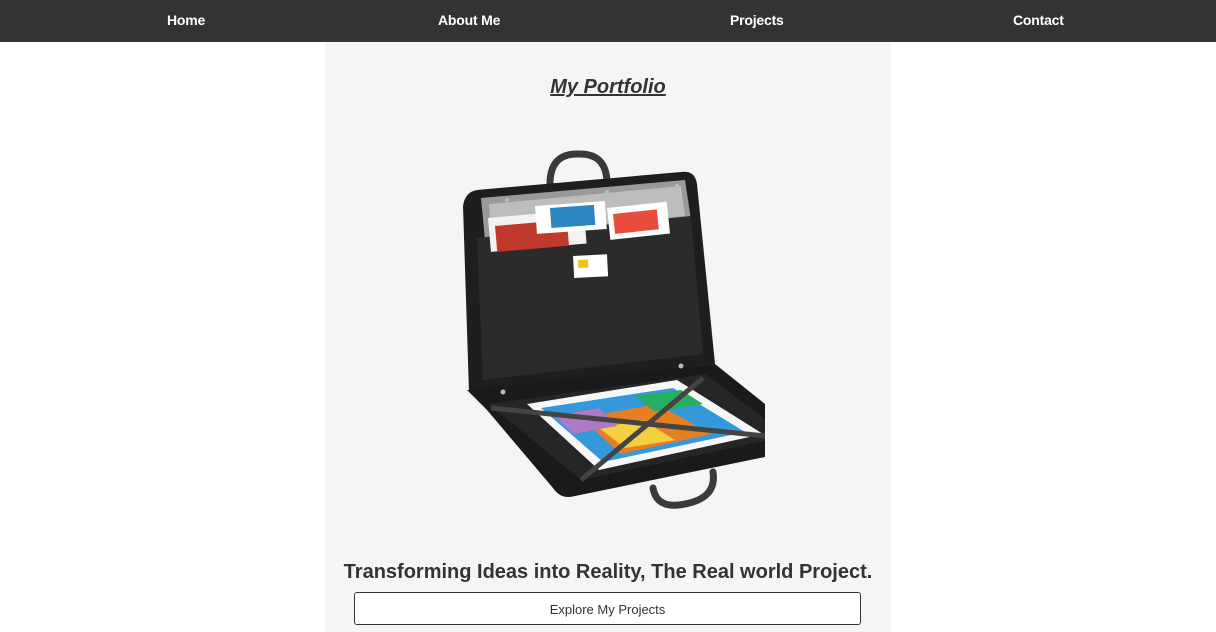 Image resolution: width=1216 pixels, height=632 pixels. I want to click on portfolio-case-image, so click(614, 329).